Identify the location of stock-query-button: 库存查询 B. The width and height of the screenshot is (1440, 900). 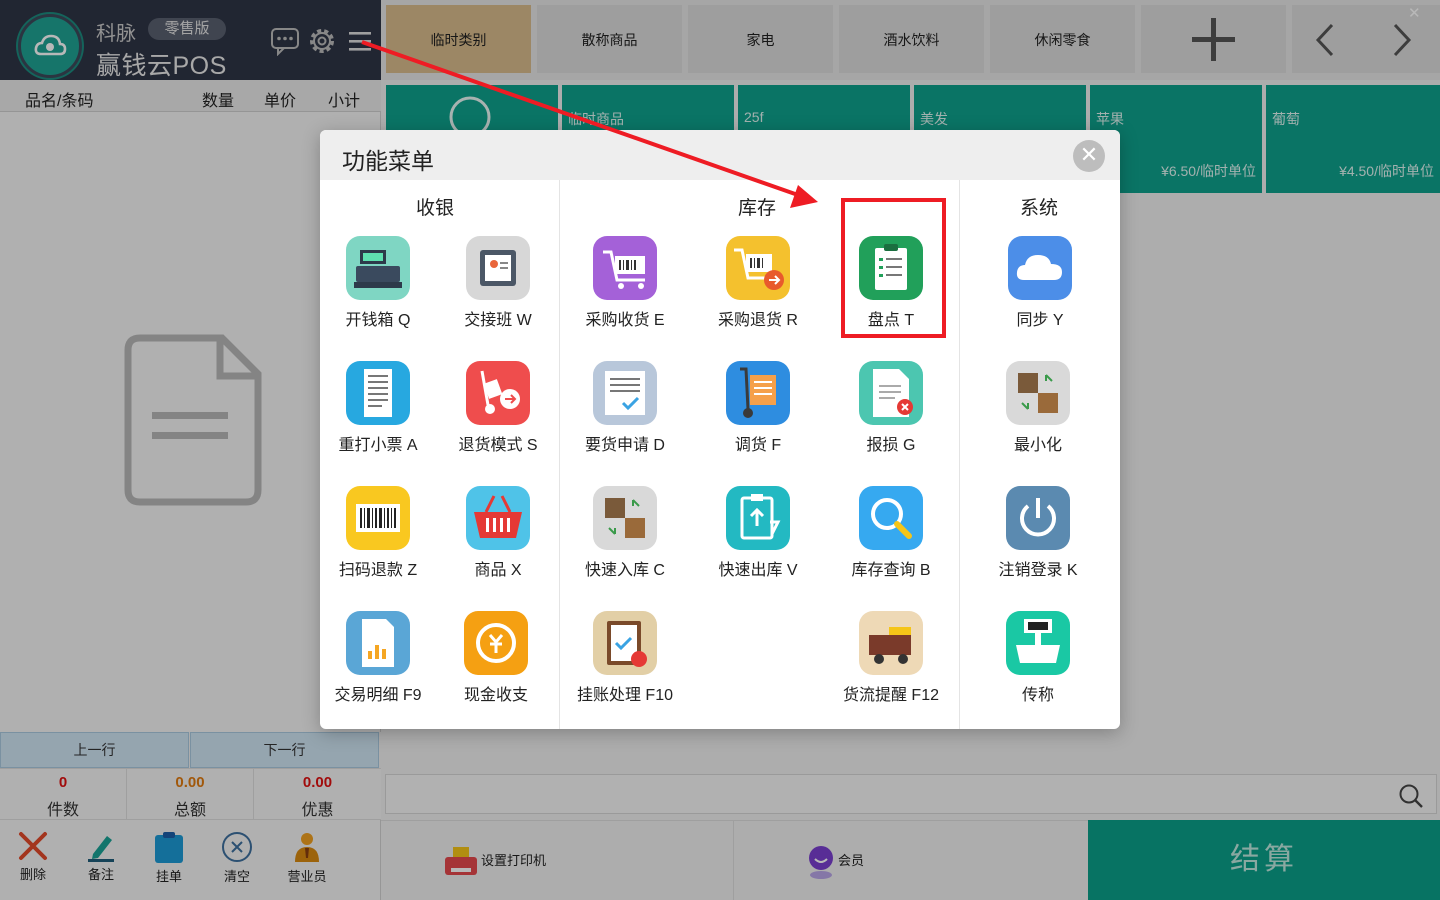
(891, 533).